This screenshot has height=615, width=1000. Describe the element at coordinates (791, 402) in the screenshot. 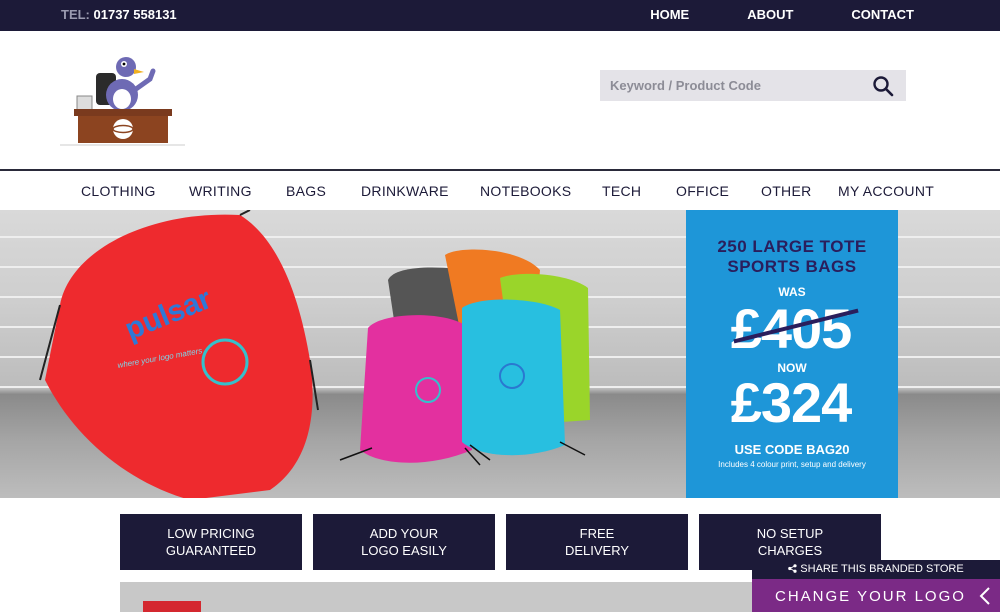

I see `promo-new-price: £324` at that location.